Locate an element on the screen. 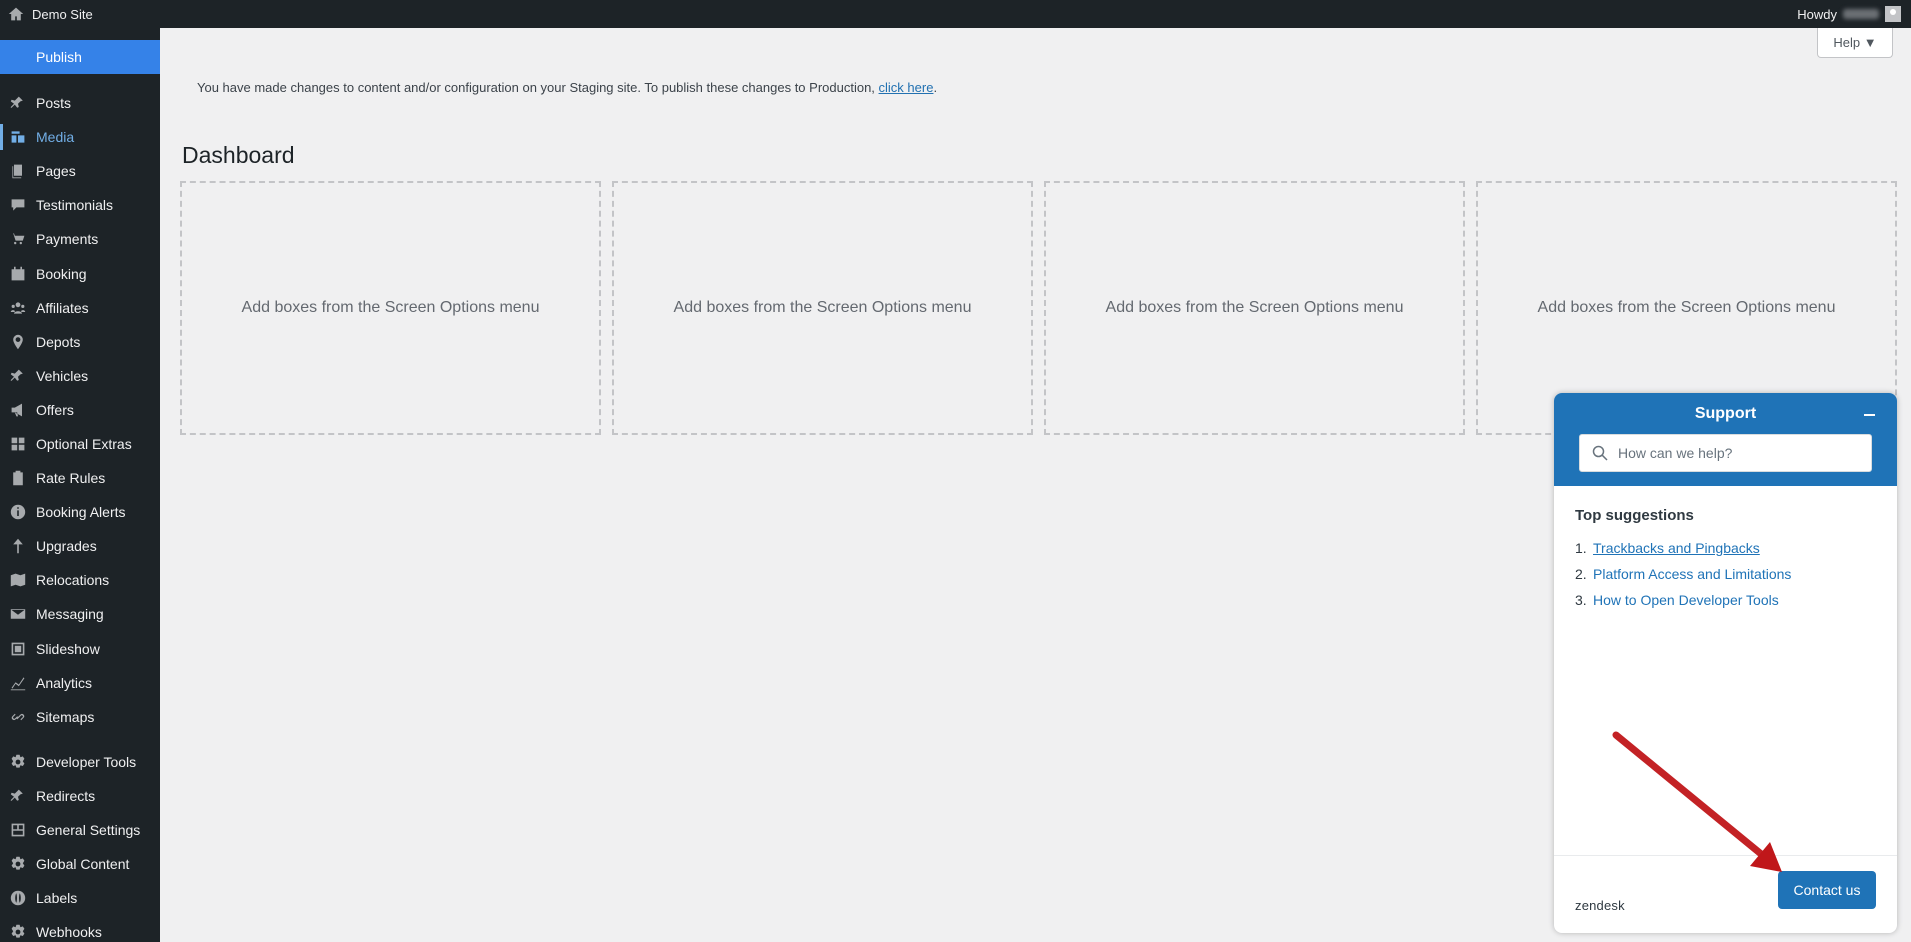  suggestion-number: 1. is located at coordinates (1581, 548).